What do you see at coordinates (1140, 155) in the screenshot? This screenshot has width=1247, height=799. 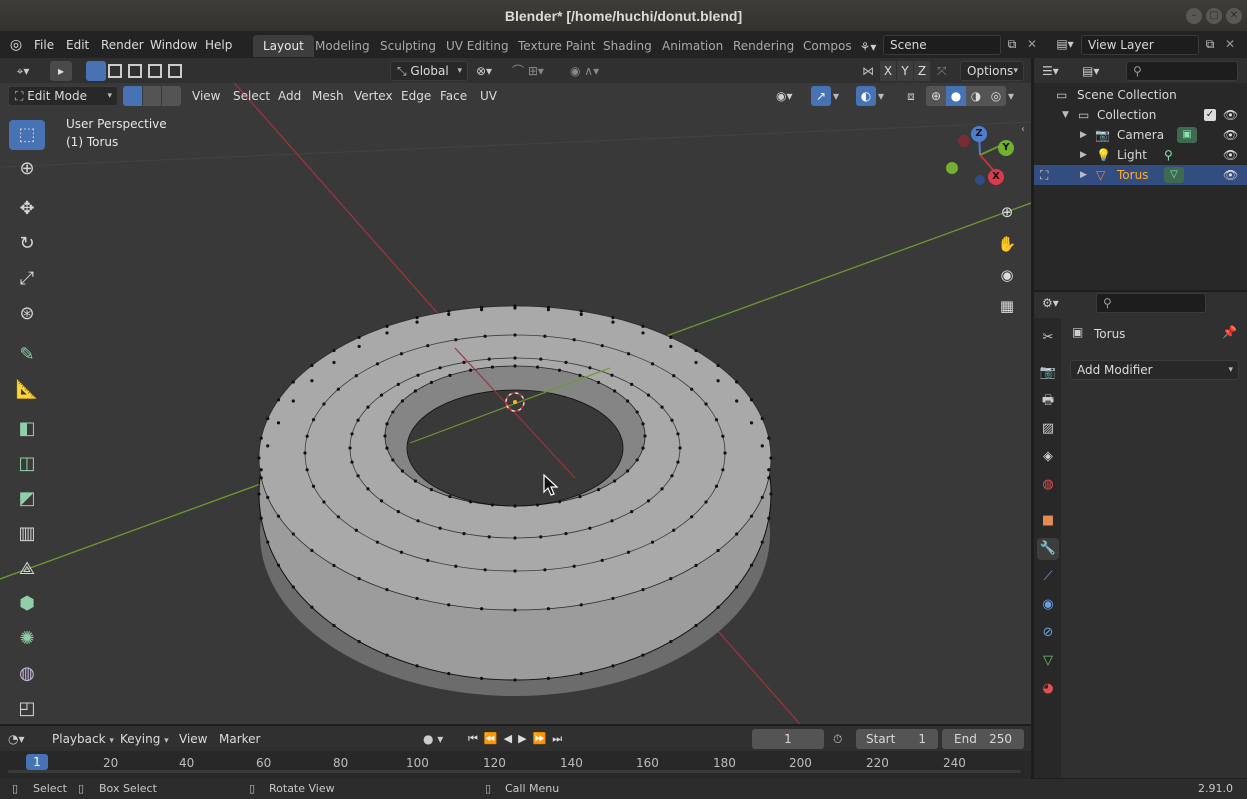 I see `outliner-row-light: ▶ 💡 Light ⚲ 👁` at bounding box center [1140, 155].